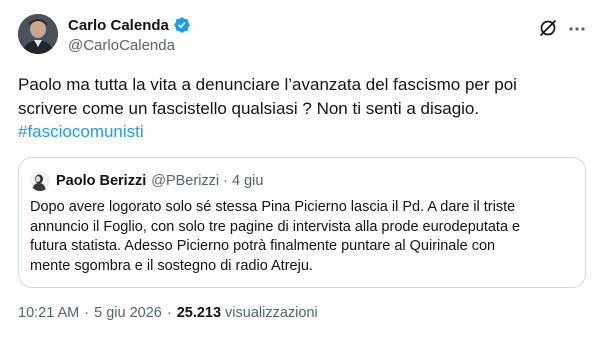  Describe the element at coordinates (182, 25) in the screenshot. I see `verified-badge-icon` at that location.